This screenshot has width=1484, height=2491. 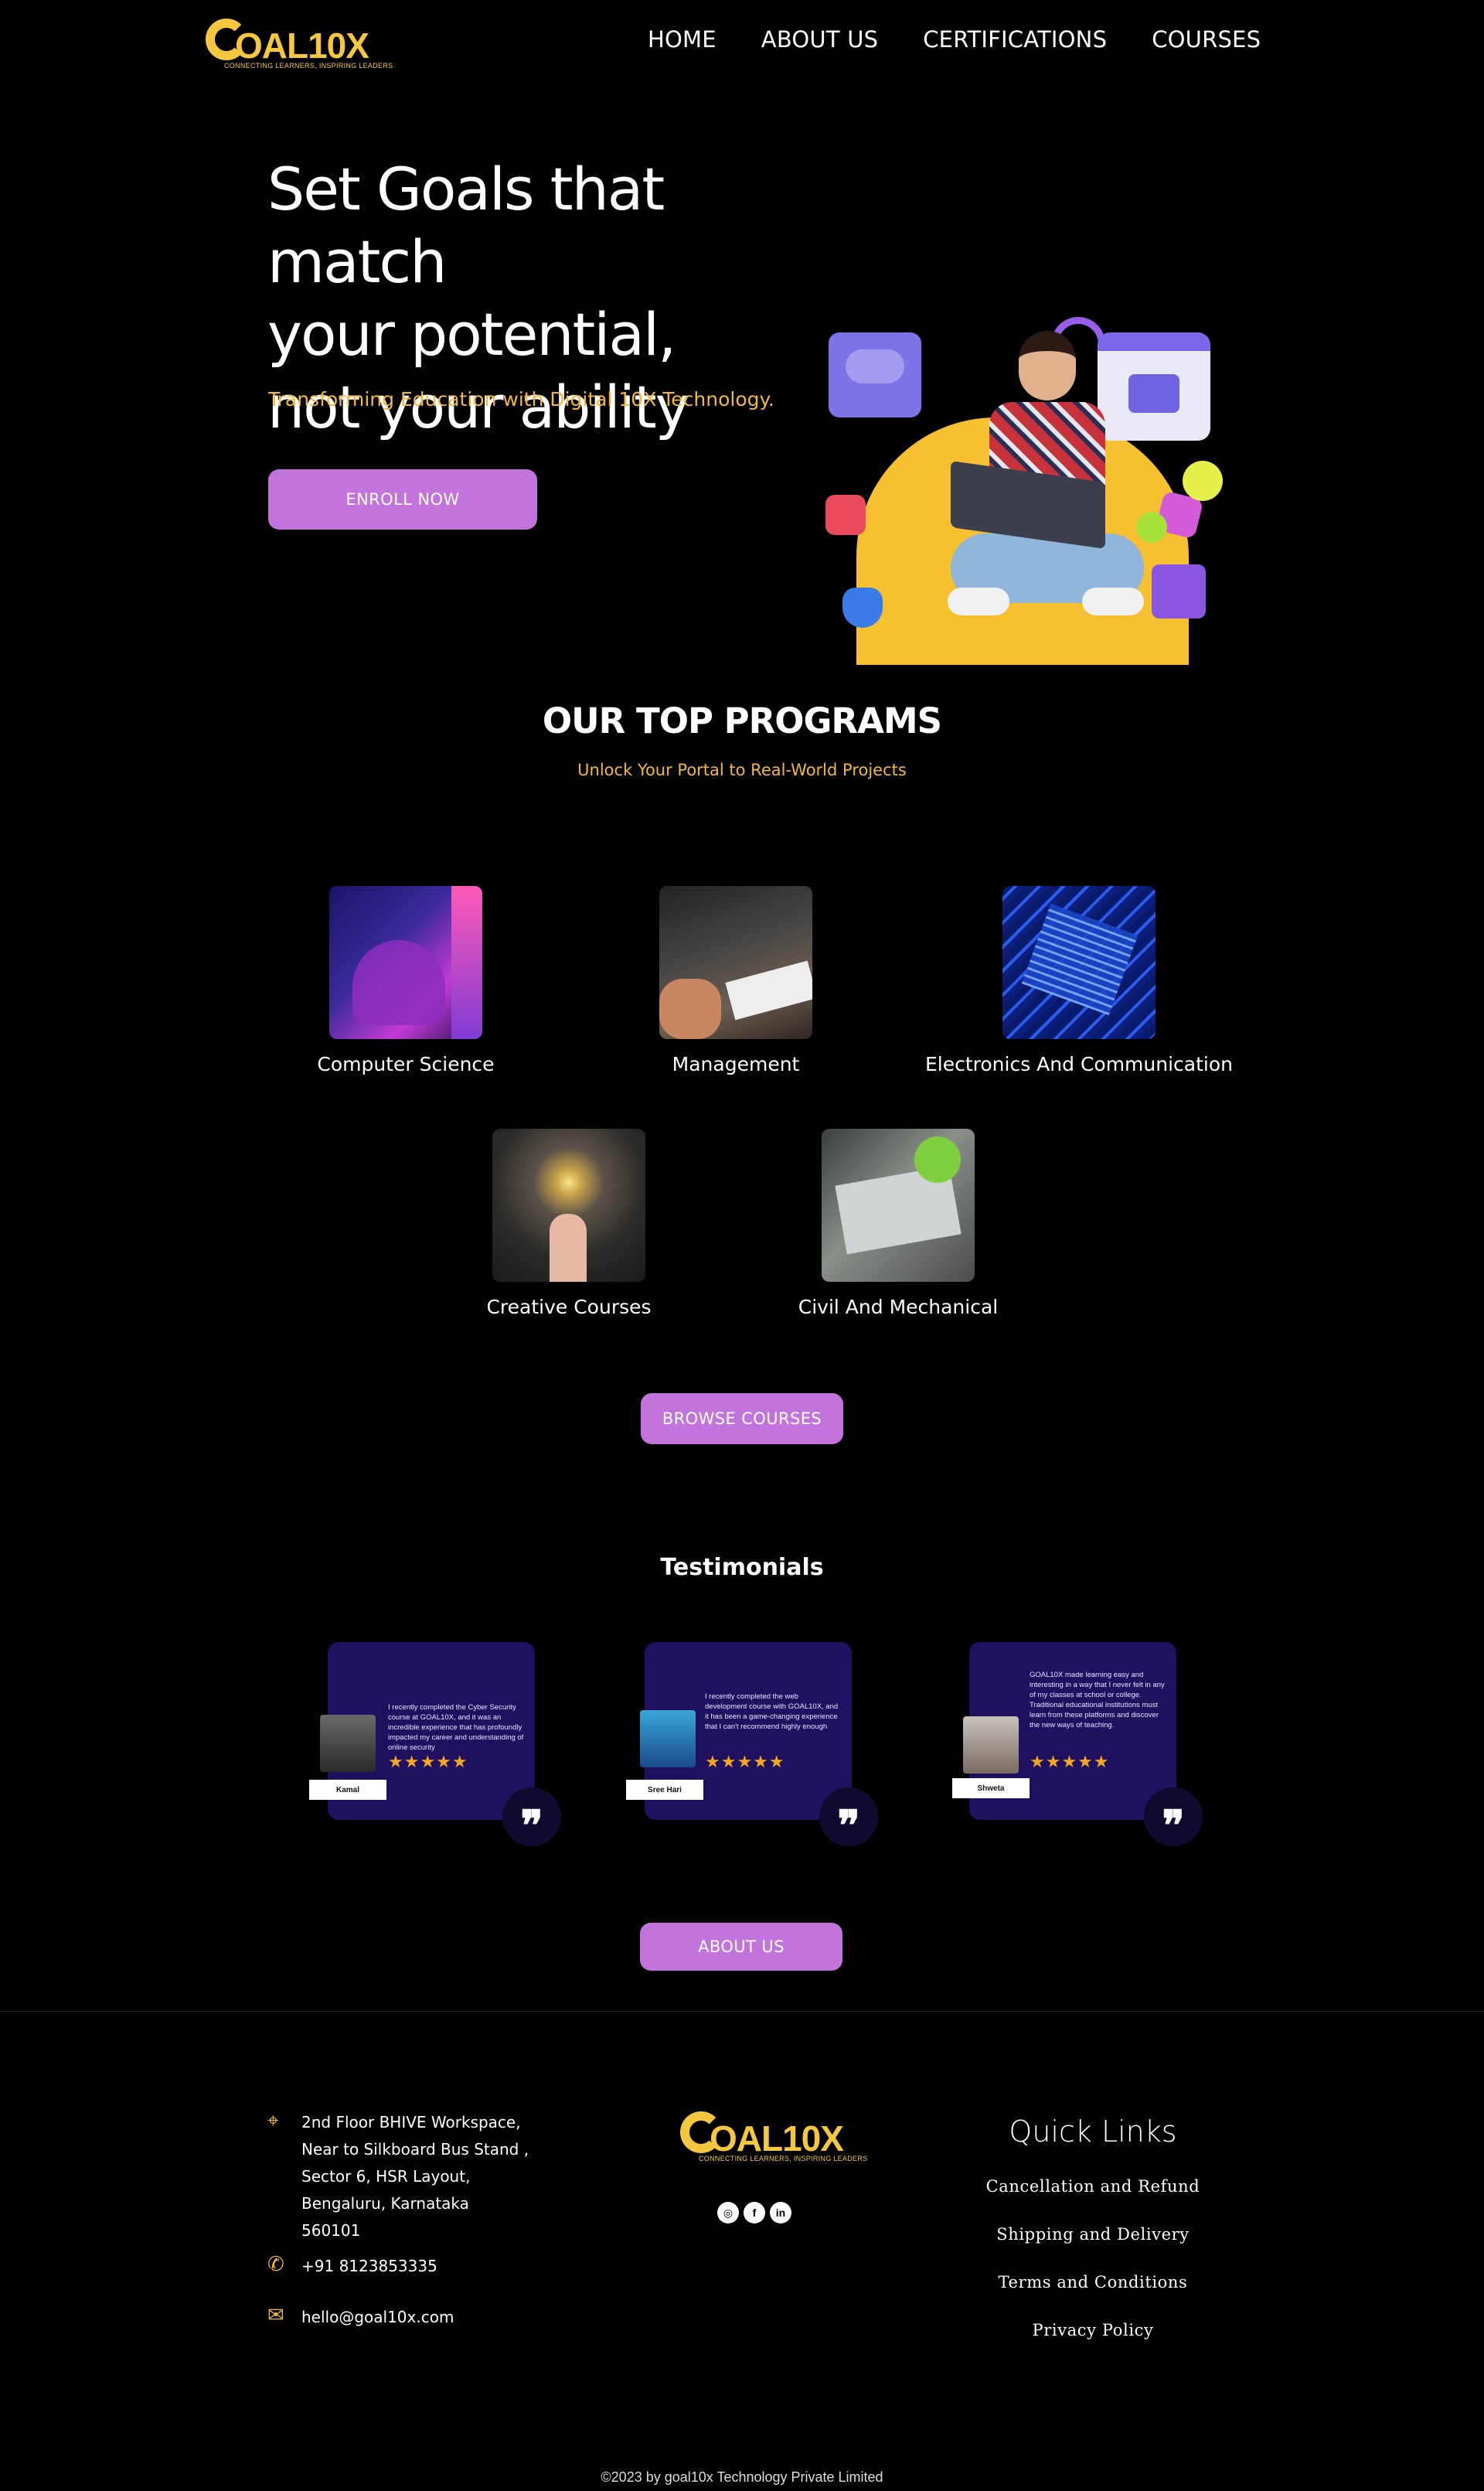 I want to click on program-management: Management, so click(x=736, y=981).